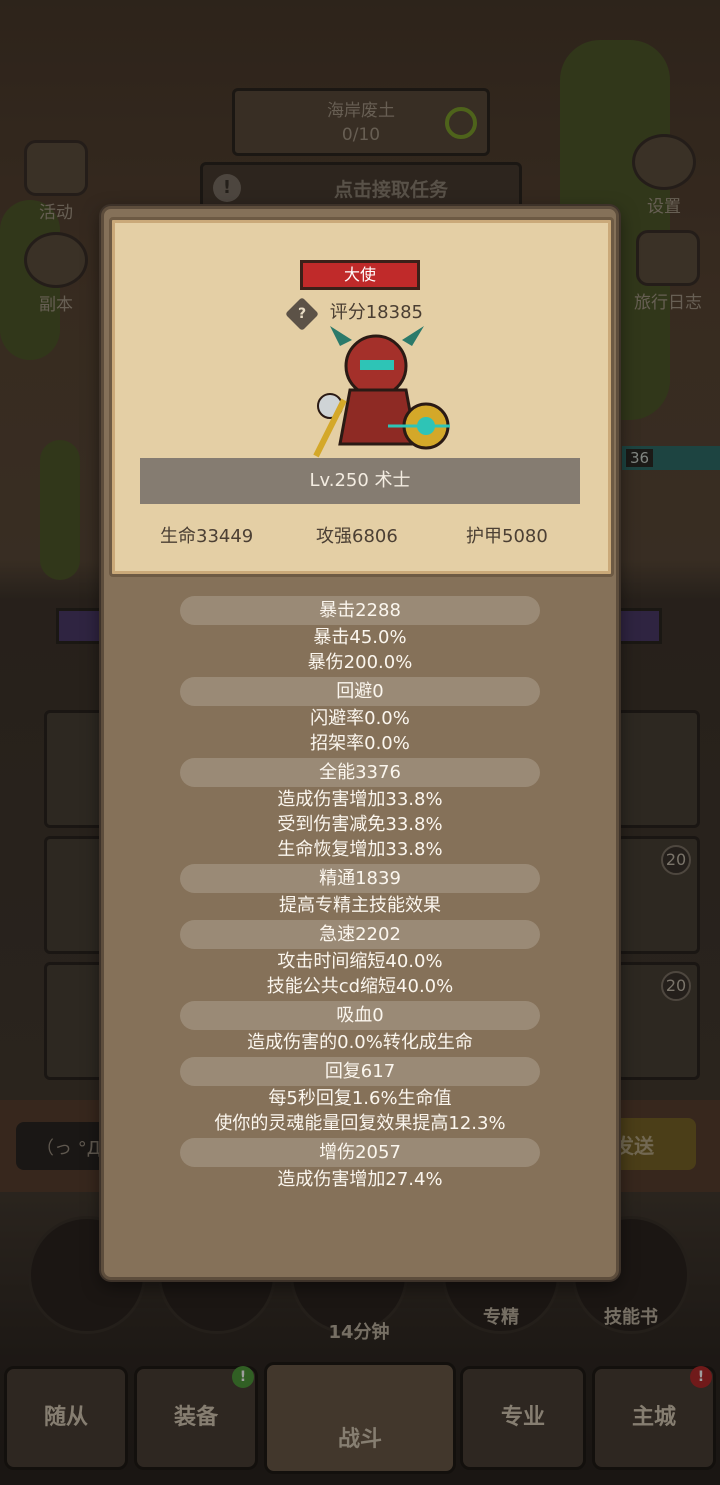  I want to click on stat-detail: 招架率0.0%, so click(360, 743).